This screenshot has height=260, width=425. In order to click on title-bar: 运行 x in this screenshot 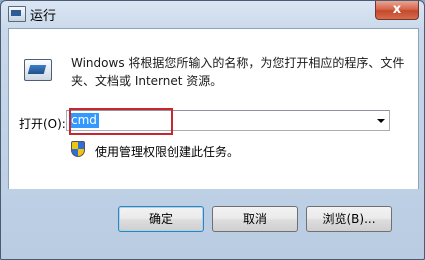, I will do `click(212, 14)`.